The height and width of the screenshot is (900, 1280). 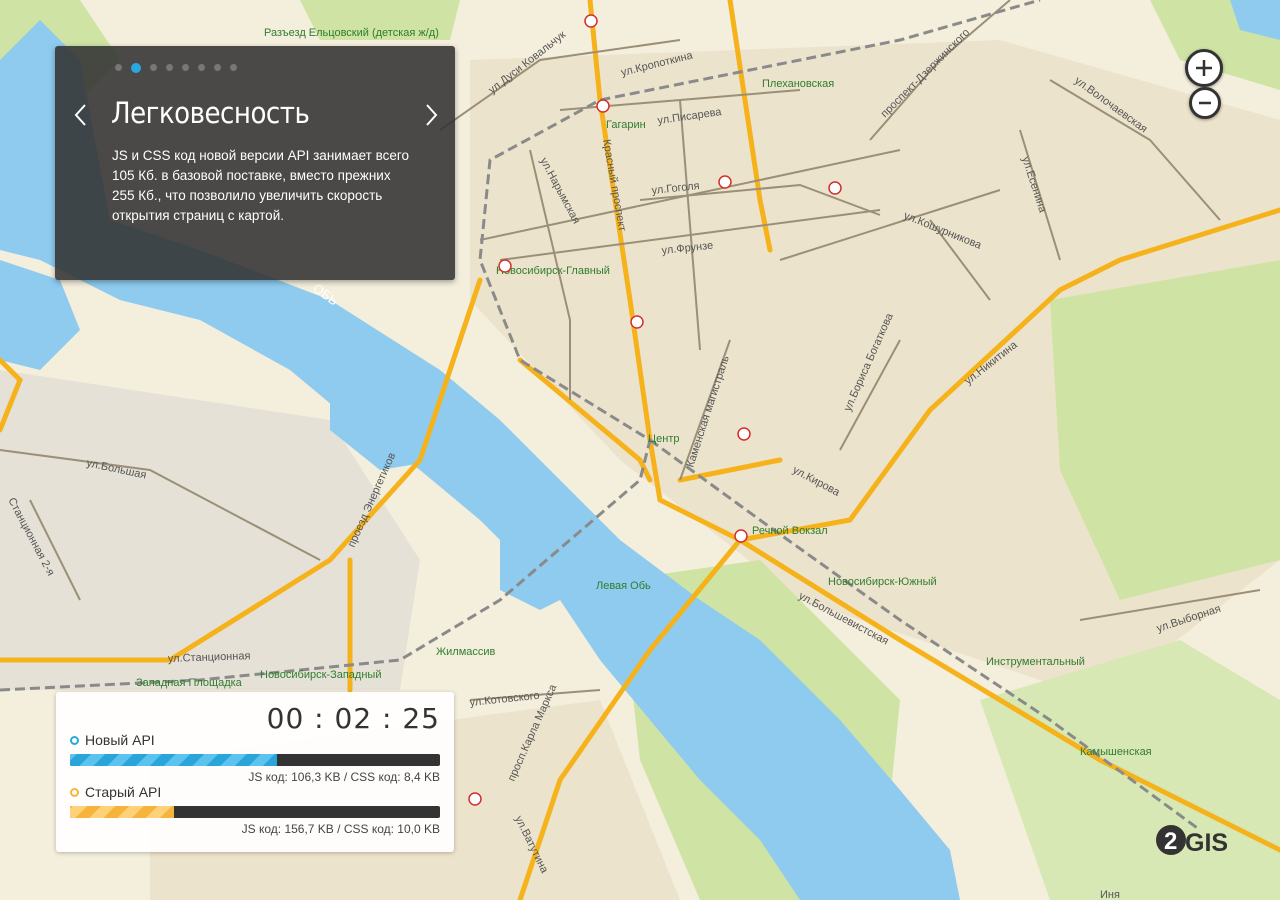 I want to click on load-timer: 00 : 02 : 25, so click(x=353, y=718).